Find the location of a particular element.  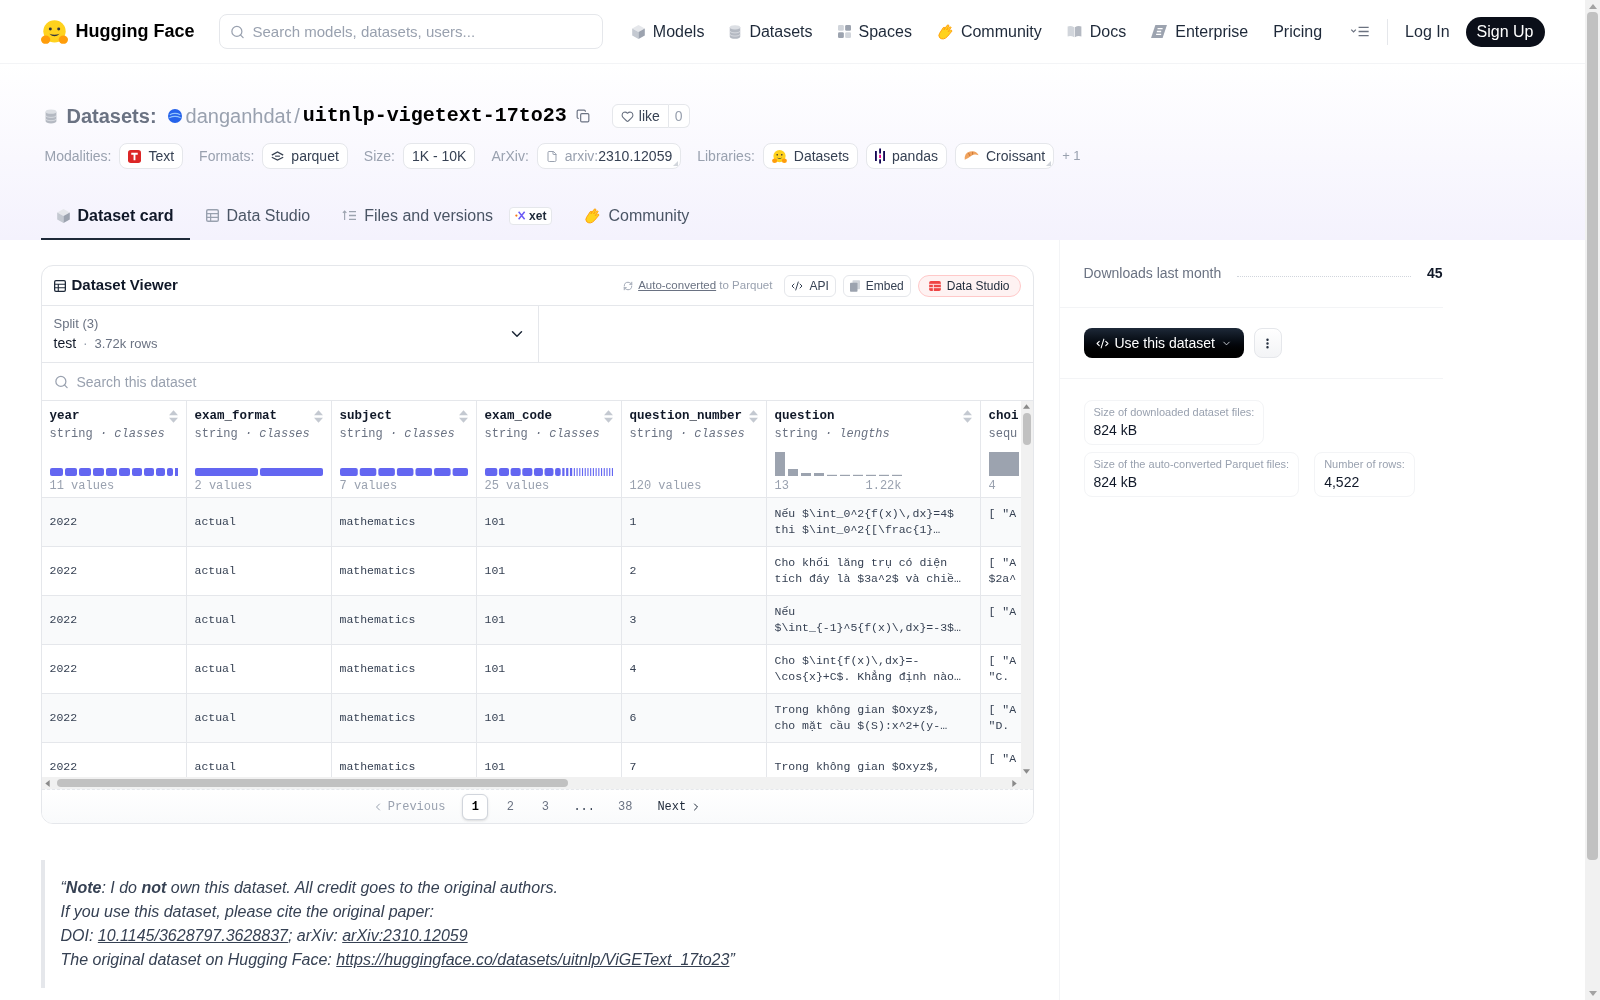

quote-link: https://huggingface.co/datasets/uitnlp/ViGEText_17to23 is located at coordinates (533, 959).